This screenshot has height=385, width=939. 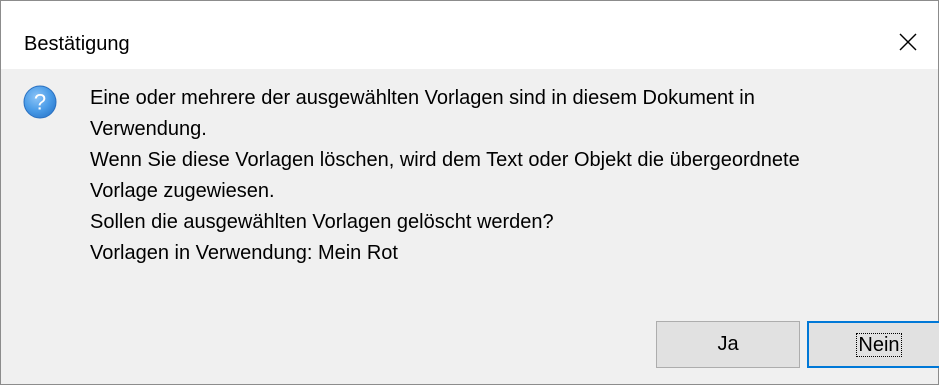 What do you see at coordinates (879, 344) in the screenshot?
I see `no-button-label: Nein` at bounding box center [879, 344].